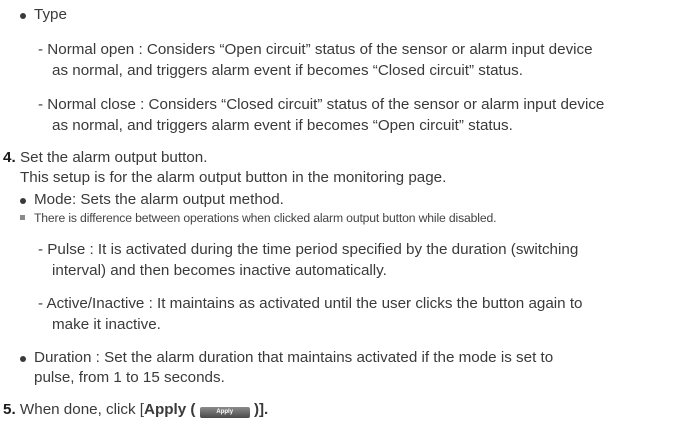 This screenshot has height=429, width=673. Describe the element at coordinates (261, 409) in the screenshot. I see `step-5-suffix: )].` at that location.